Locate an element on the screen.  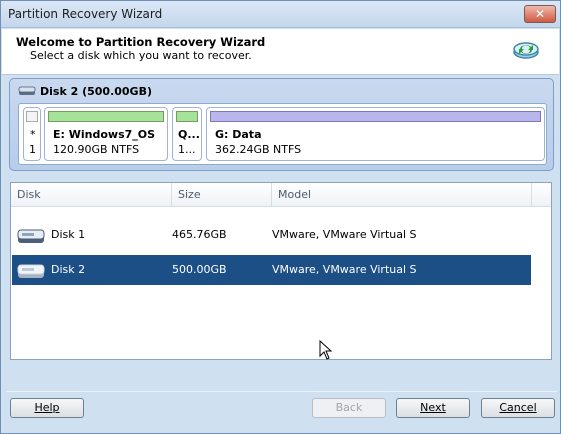
title-bar: Partition Recovery Wizard ✕ is located at coordinates (280, 14).